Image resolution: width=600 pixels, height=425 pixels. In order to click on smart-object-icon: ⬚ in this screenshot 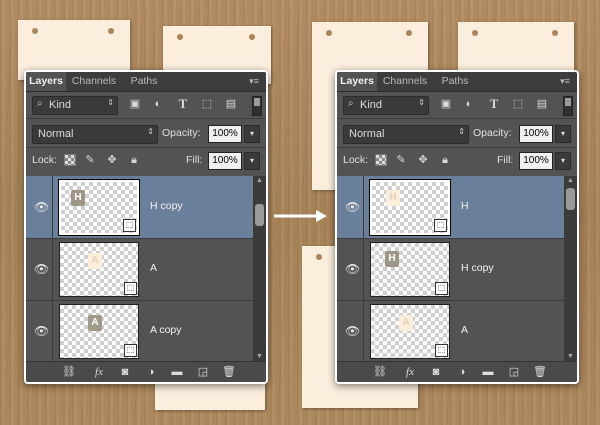, I will do `click(440, 225)`.